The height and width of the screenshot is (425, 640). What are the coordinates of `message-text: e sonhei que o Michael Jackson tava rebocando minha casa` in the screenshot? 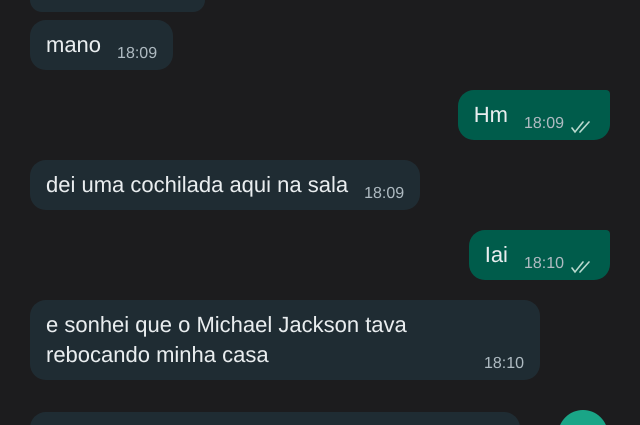 It's located at (227, 340).